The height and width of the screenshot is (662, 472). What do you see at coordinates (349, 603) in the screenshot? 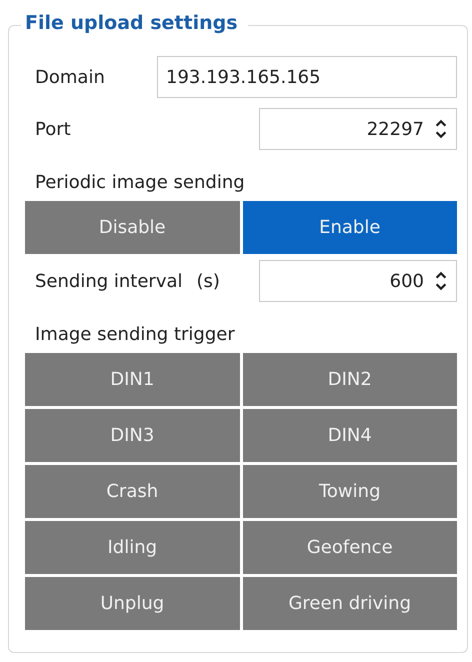
I see `toggle-button: Green driving` at bounding box center [349, 603].